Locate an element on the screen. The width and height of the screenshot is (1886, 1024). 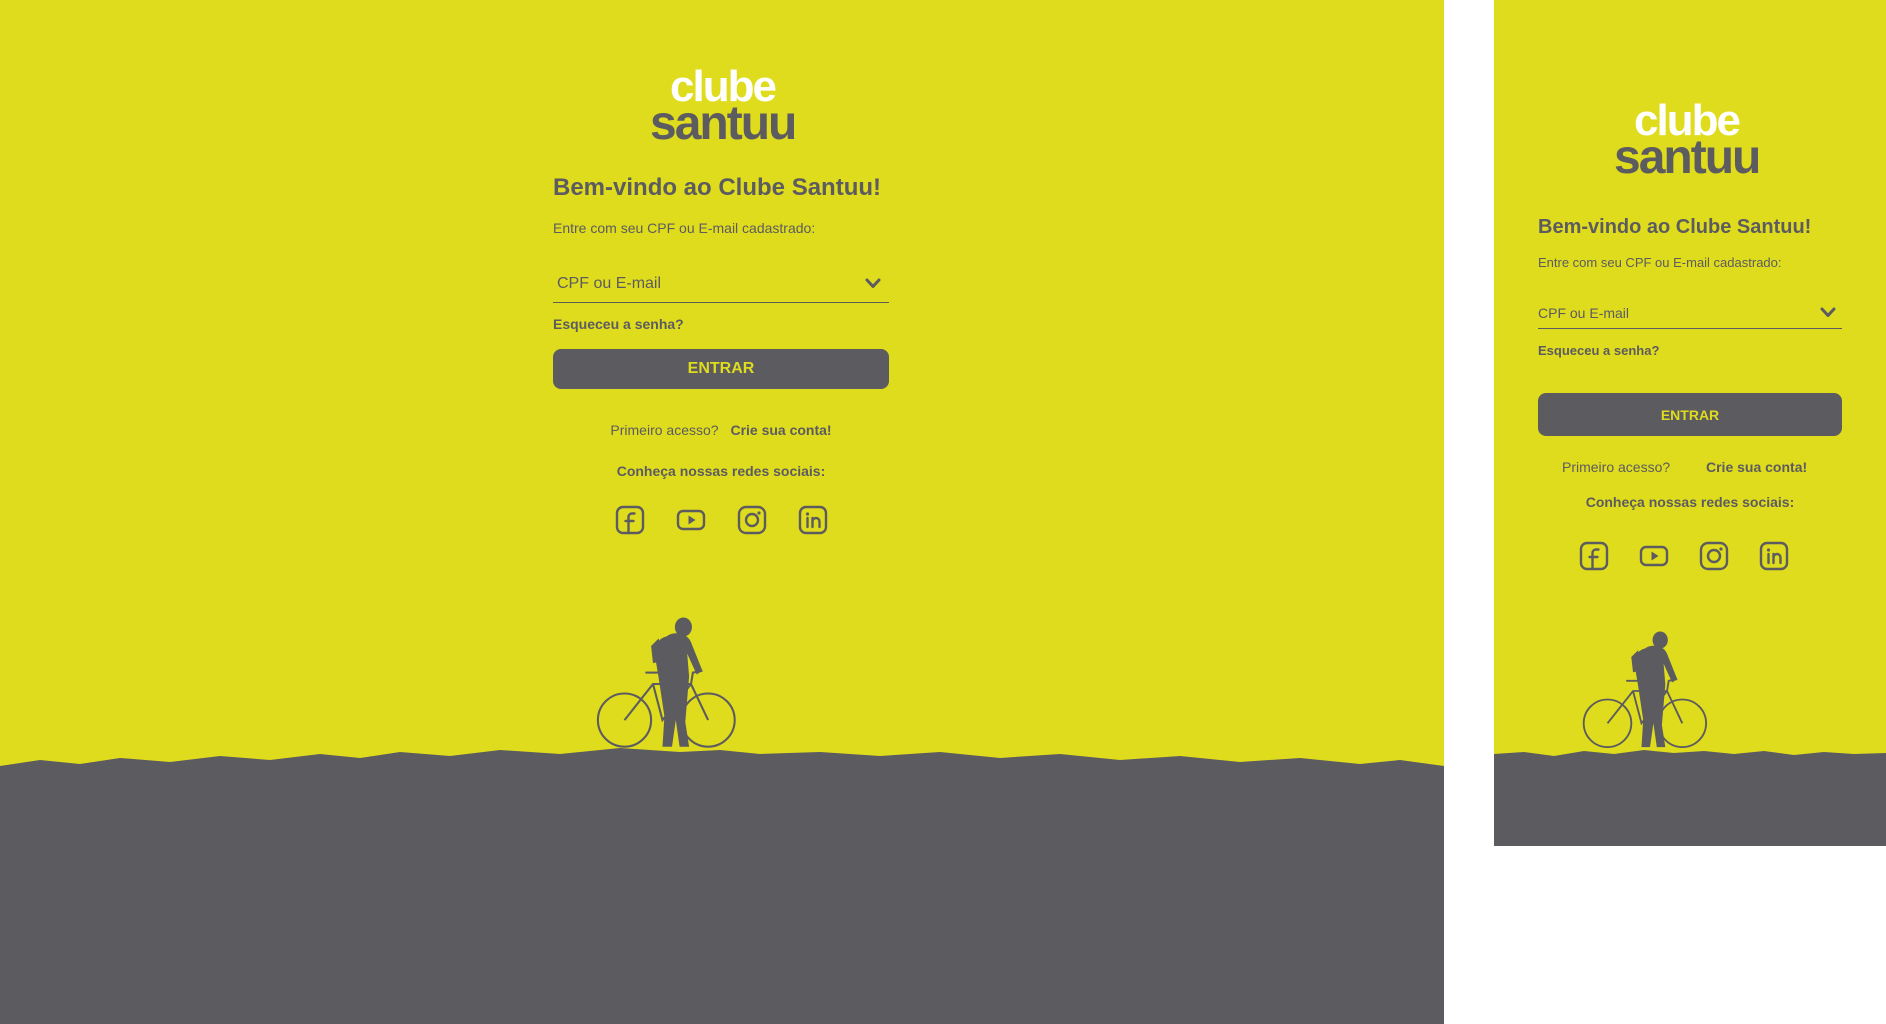
signup-row: Primeiro acesso? Crie sua conta! is located at coordinates (721, 430).